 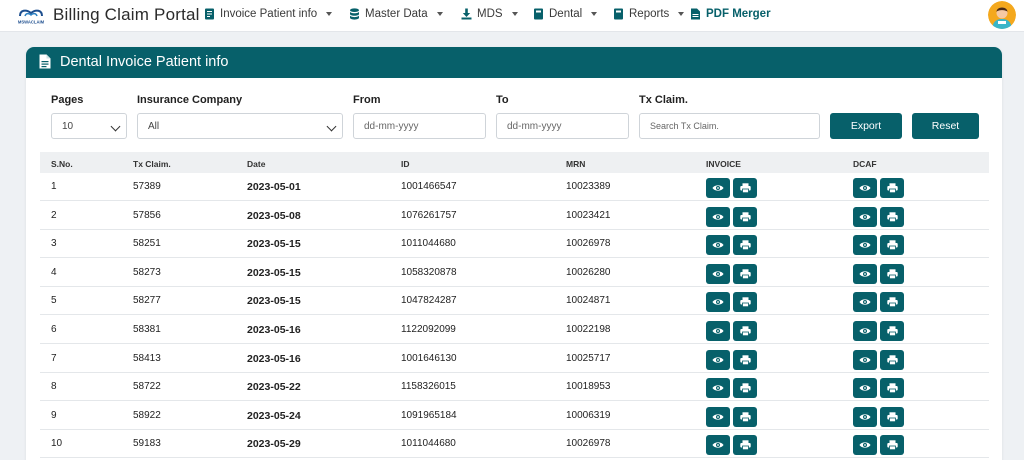 What do you see at coordinates (588, 444) in the screenshot?
I see `cell-mrn: 10026978` at bounding box center [588, 444].